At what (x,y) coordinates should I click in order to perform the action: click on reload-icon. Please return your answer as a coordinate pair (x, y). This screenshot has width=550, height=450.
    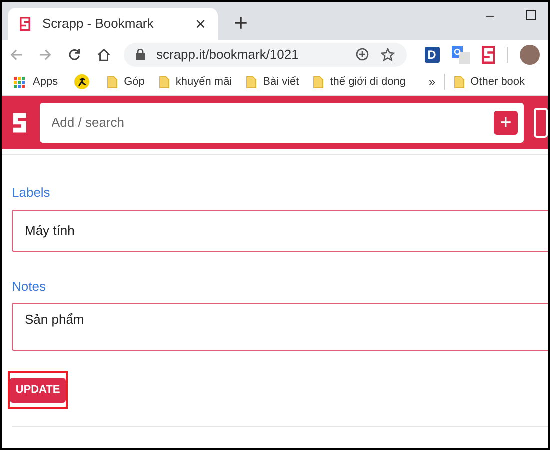
    Looking at the image, I should click on (75, 55).